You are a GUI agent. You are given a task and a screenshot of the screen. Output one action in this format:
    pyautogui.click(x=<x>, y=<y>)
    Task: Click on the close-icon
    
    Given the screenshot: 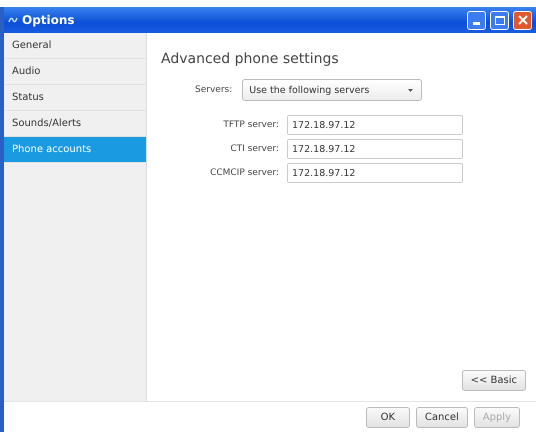 What is the action you would take?
    pyautogui.click(x=523, y=20)
    